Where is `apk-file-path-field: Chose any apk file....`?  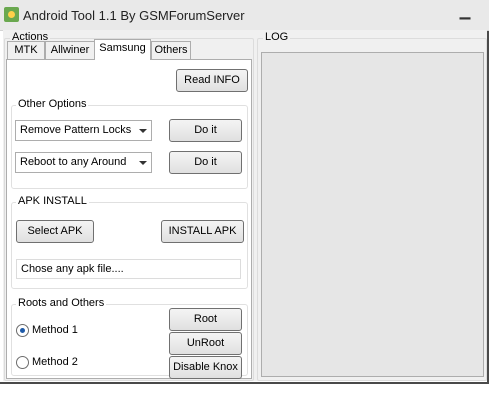 apk-file-path-field: Chose any apk file.... is located at coordinates (128, 269).